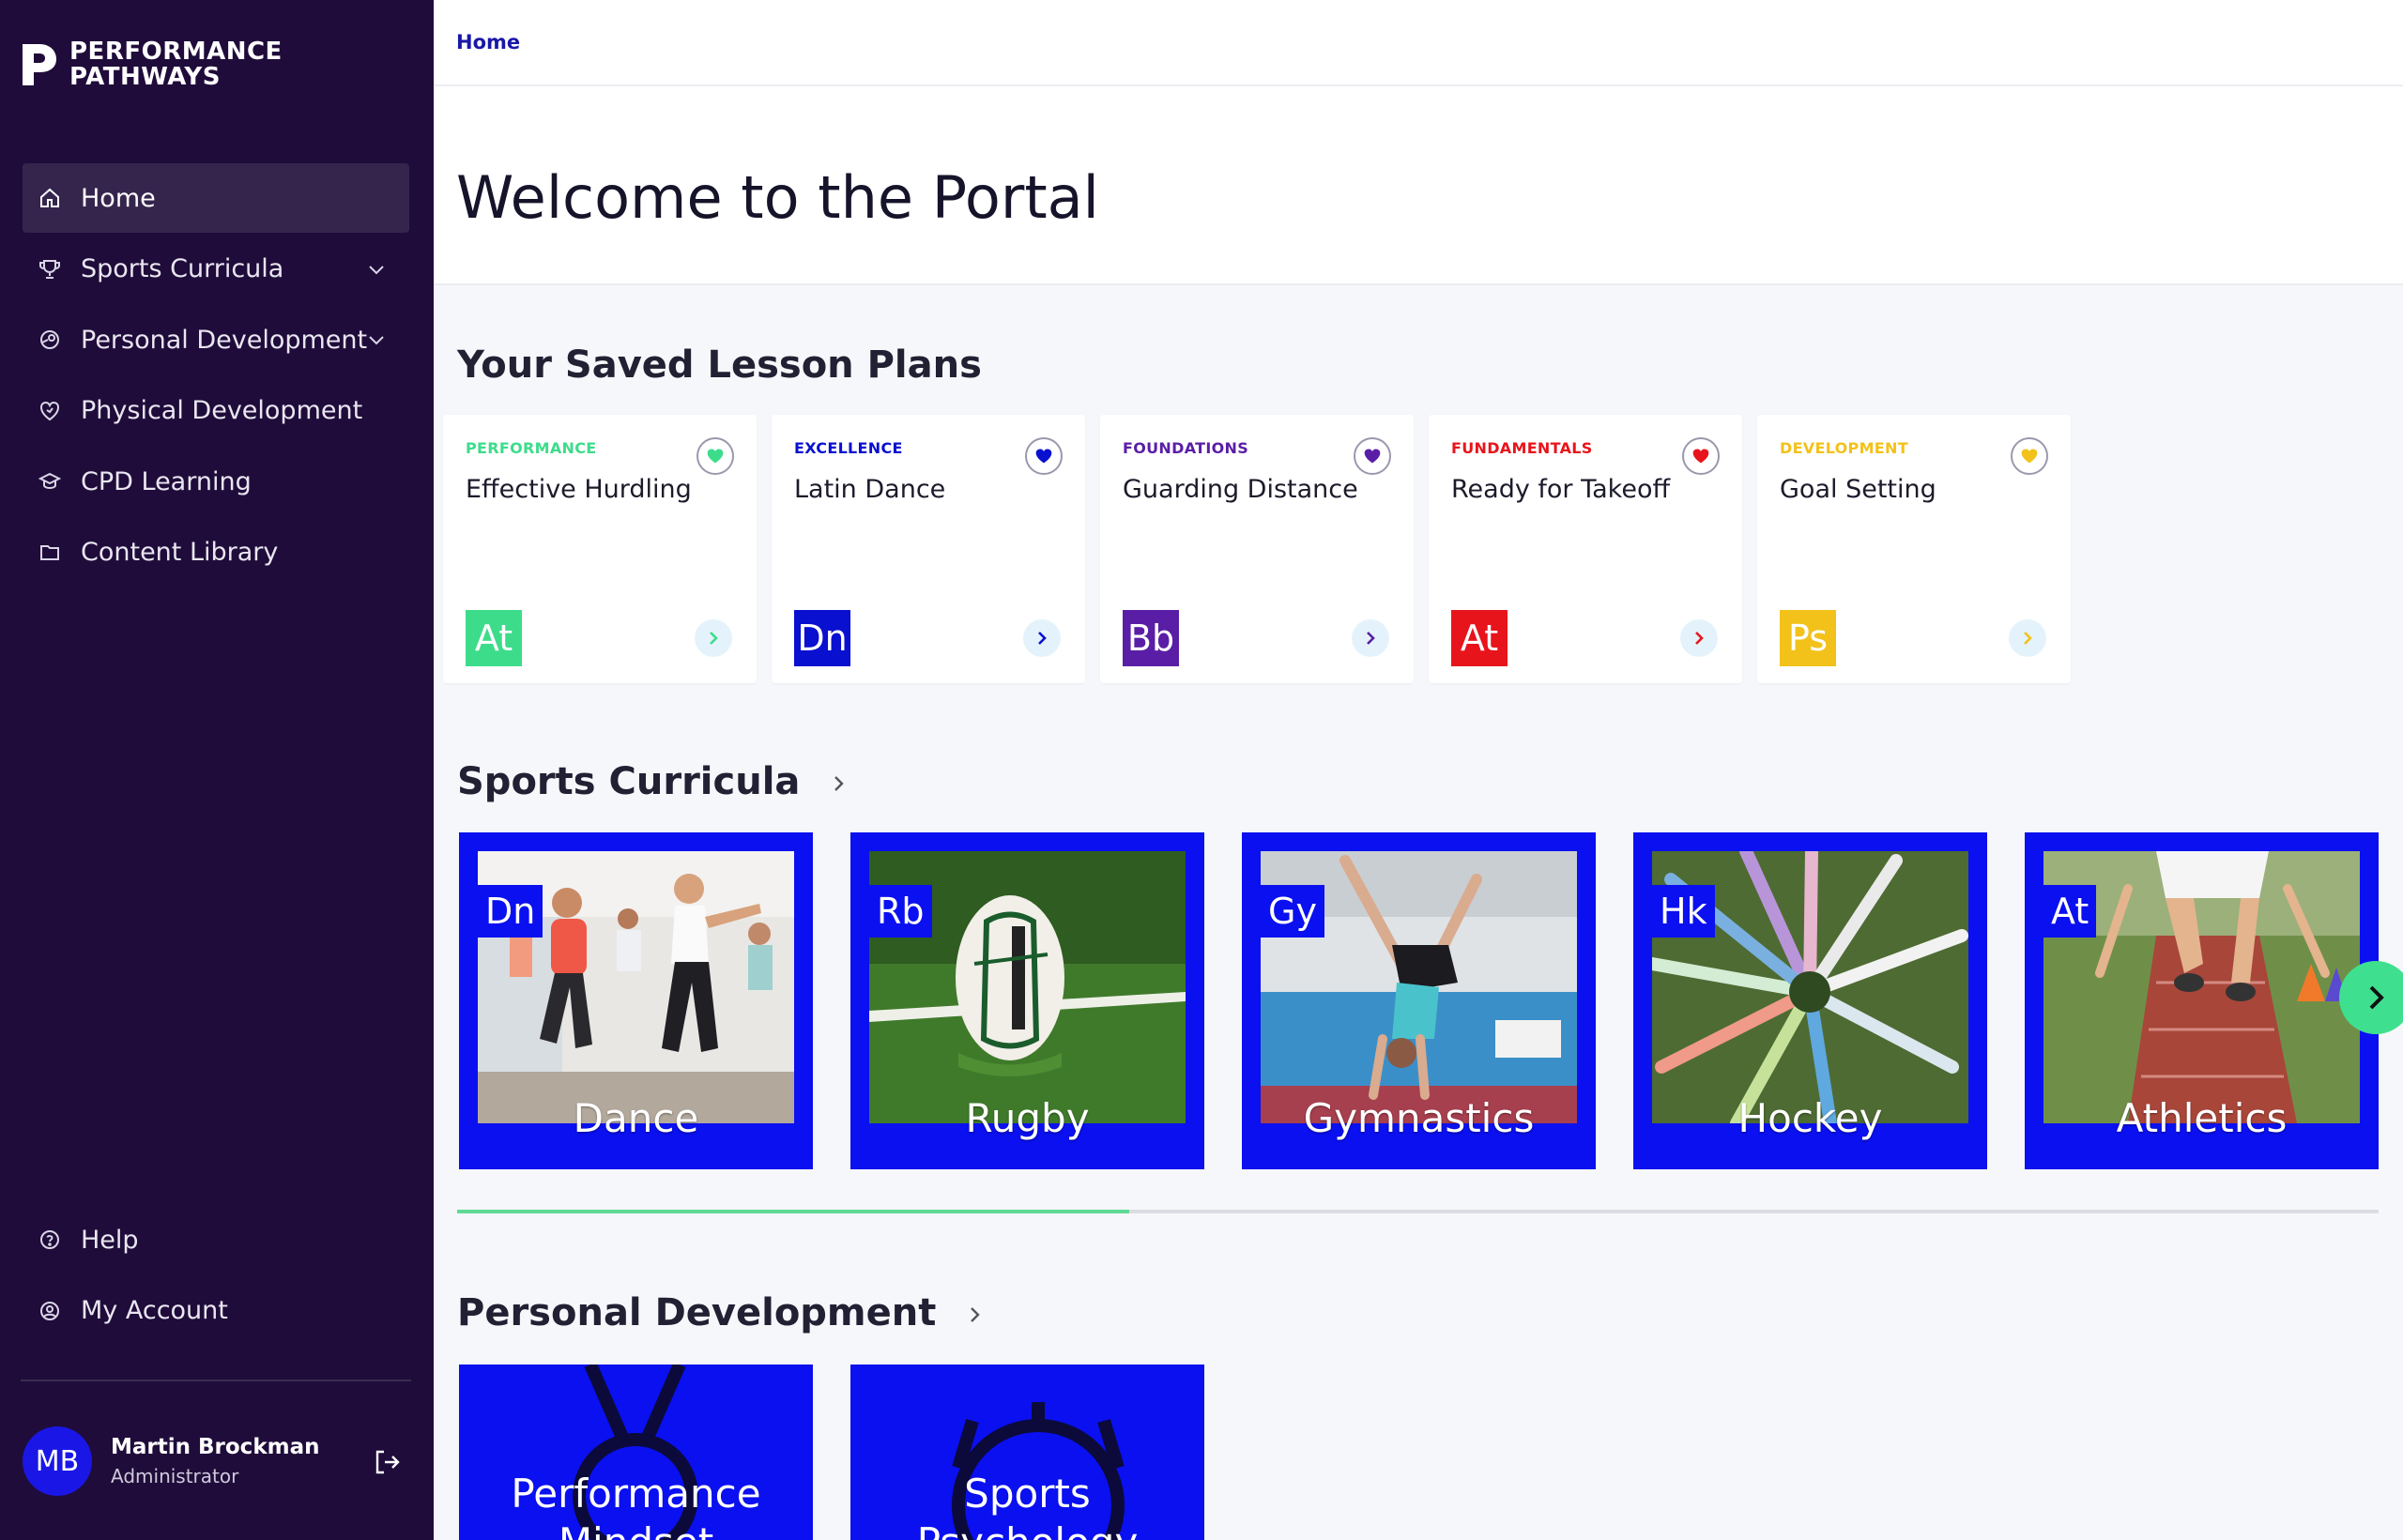 This screenshot has width=2403, height=1540. Describe the element at coordinates (532, 448) in the screenshot. I see `lesson-category: PERFORMANCE` at that location.